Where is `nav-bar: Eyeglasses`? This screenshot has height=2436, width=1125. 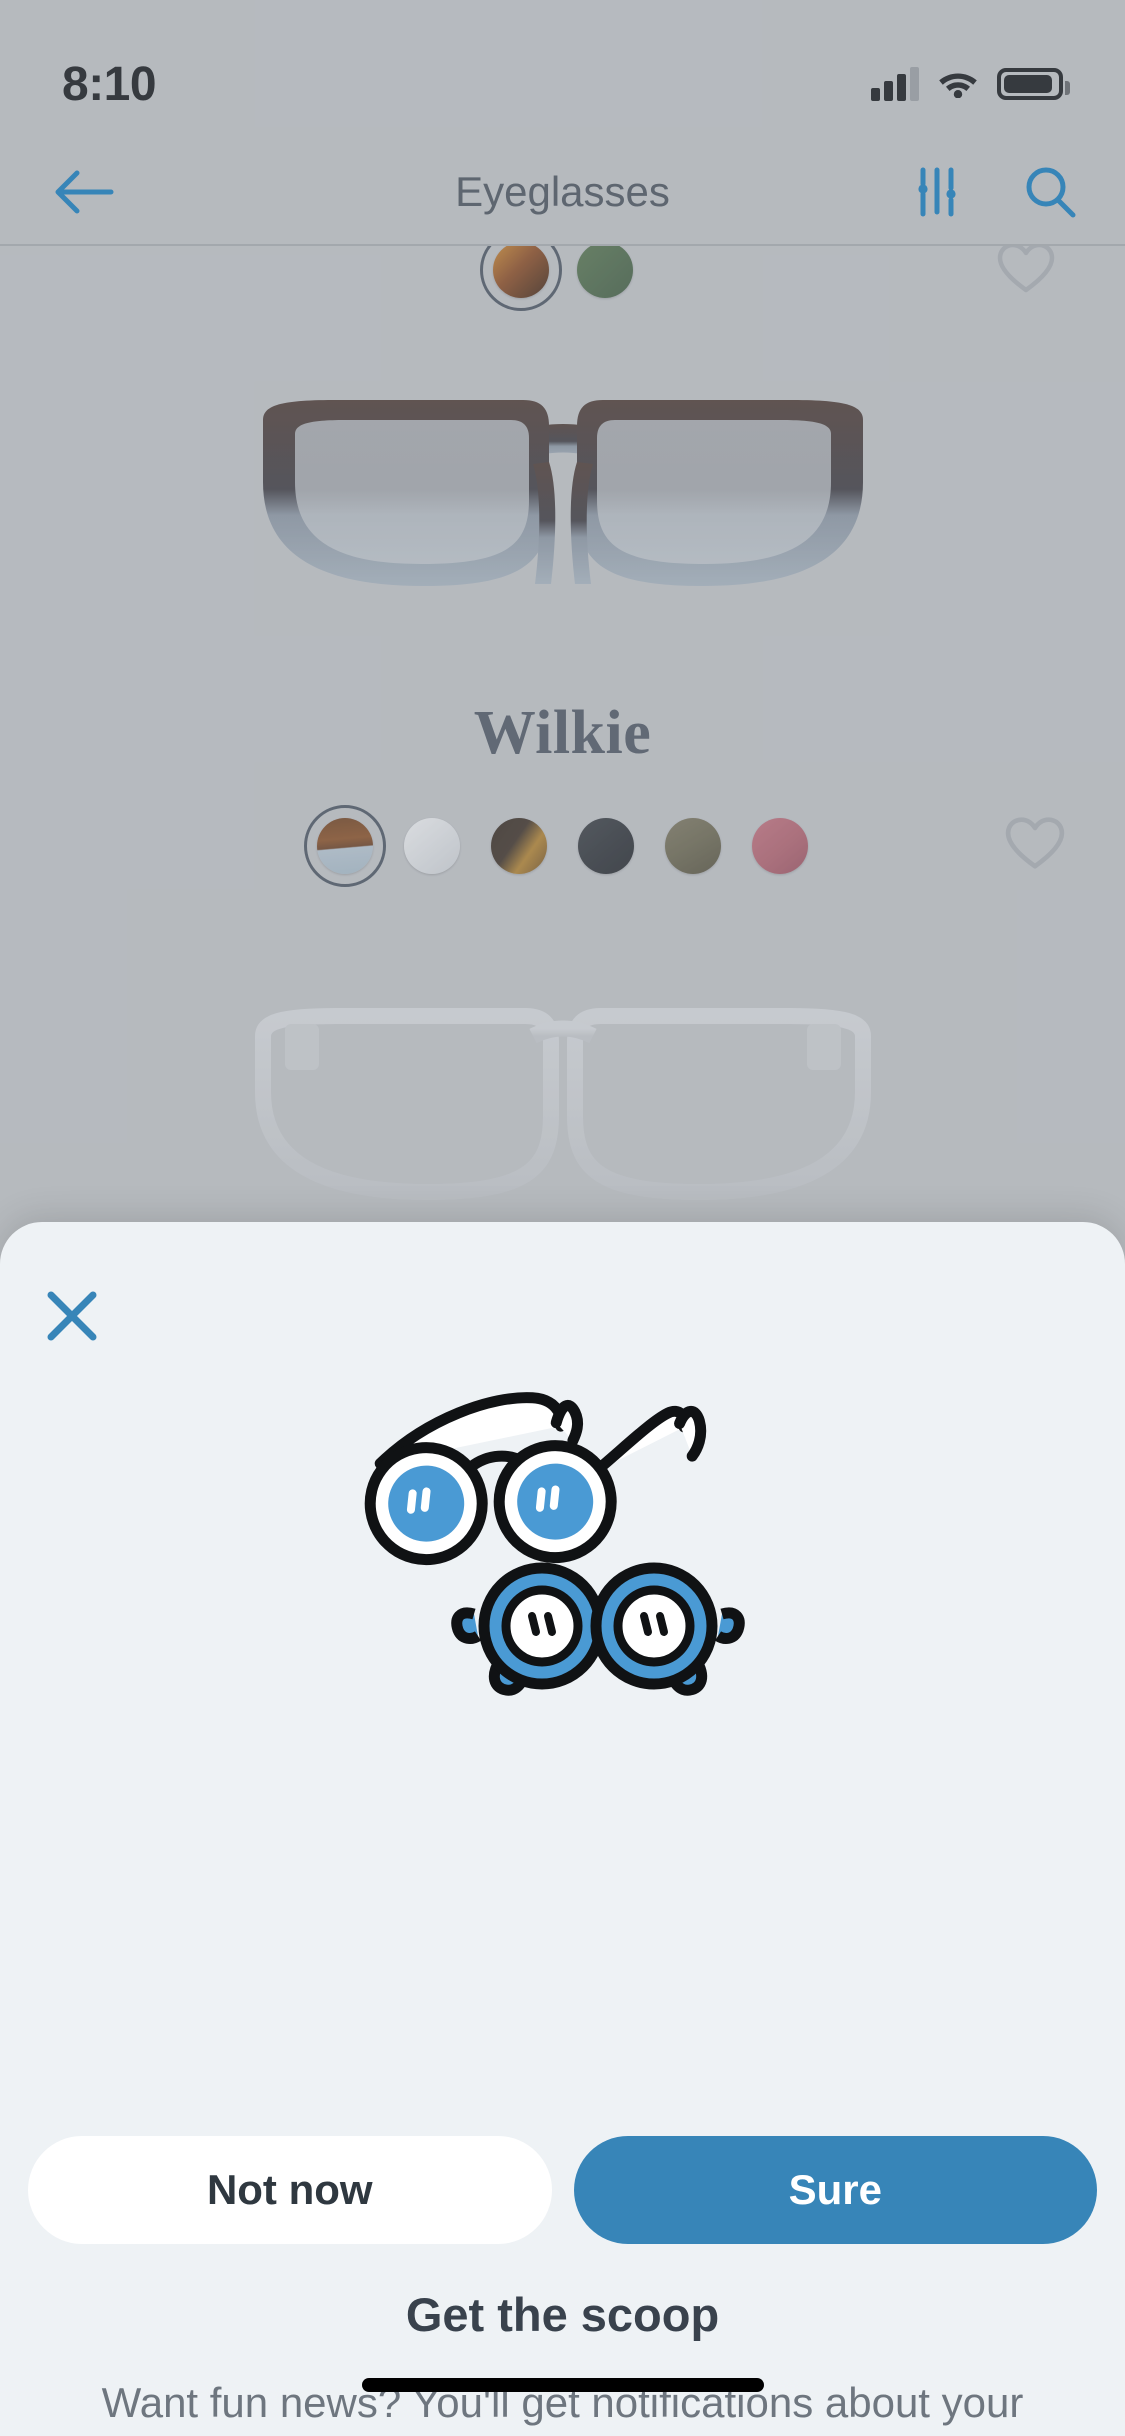
nav-bar: Eyeglasses is located at coordinates (562, 192).